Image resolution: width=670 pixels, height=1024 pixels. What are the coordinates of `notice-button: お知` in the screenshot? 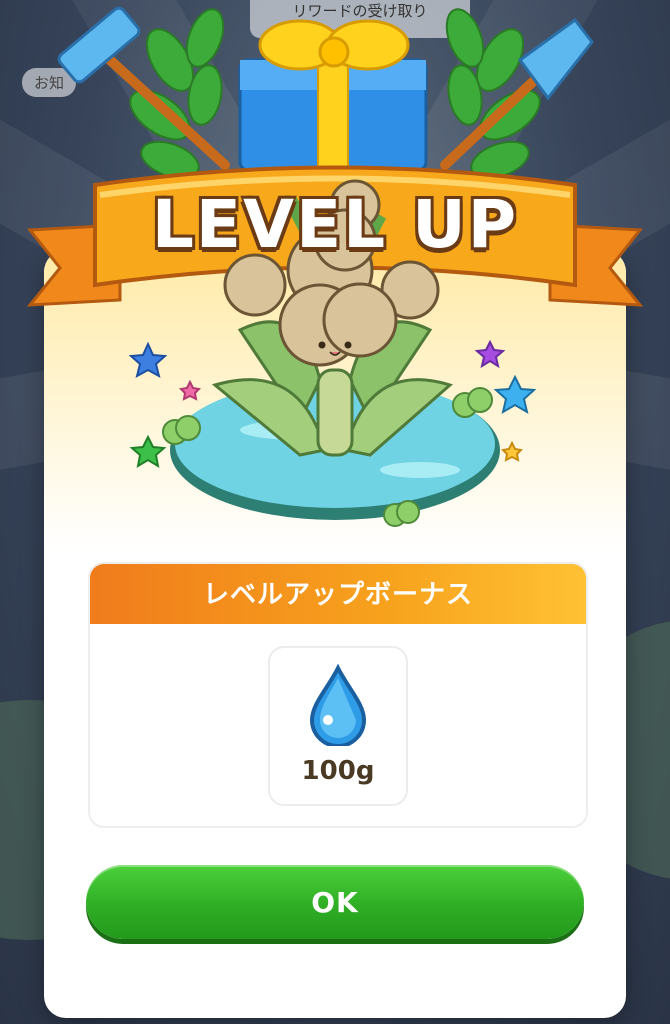 It's located at (49, 82).